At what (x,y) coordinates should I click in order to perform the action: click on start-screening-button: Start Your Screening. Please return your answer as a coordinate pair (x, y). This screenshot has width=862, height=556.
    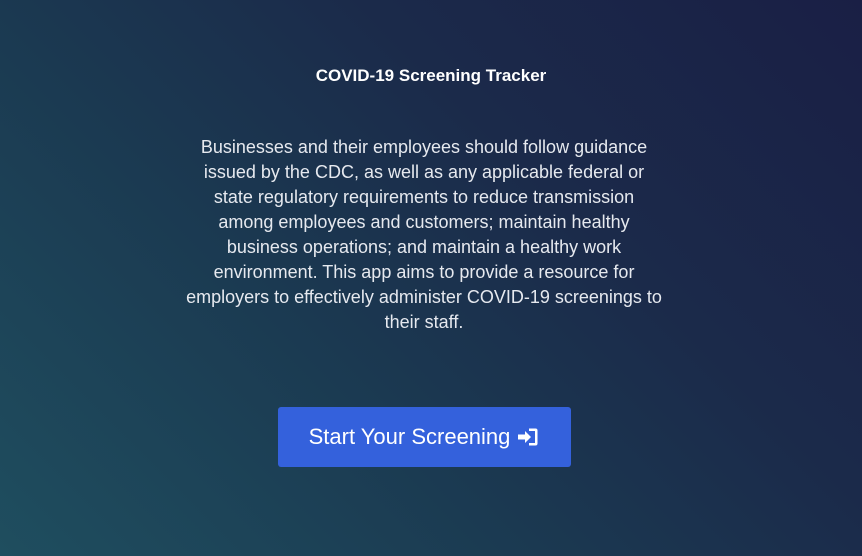
    Looking at the image, I should click on (424, 437).